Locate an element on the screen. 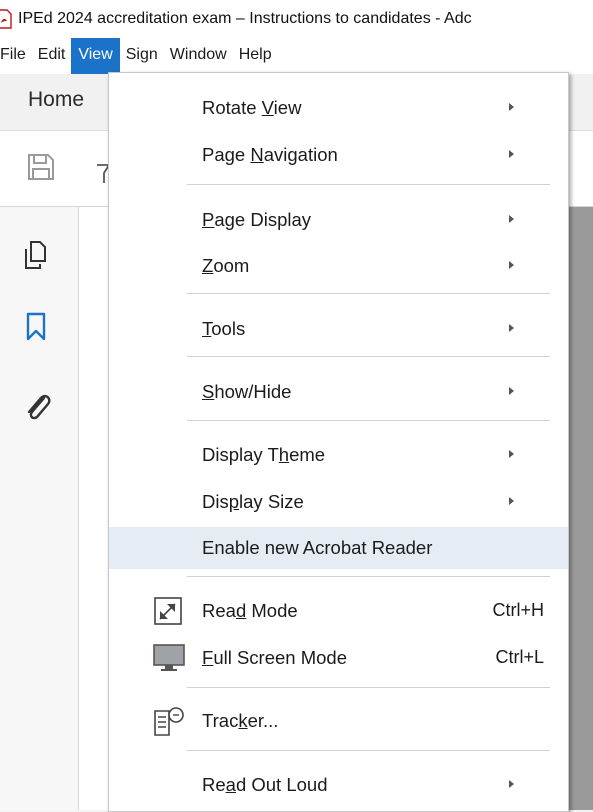 The width and height of the screenshot is (593, 812). page-thumbnails-icon is located at coordinates (37, 255).